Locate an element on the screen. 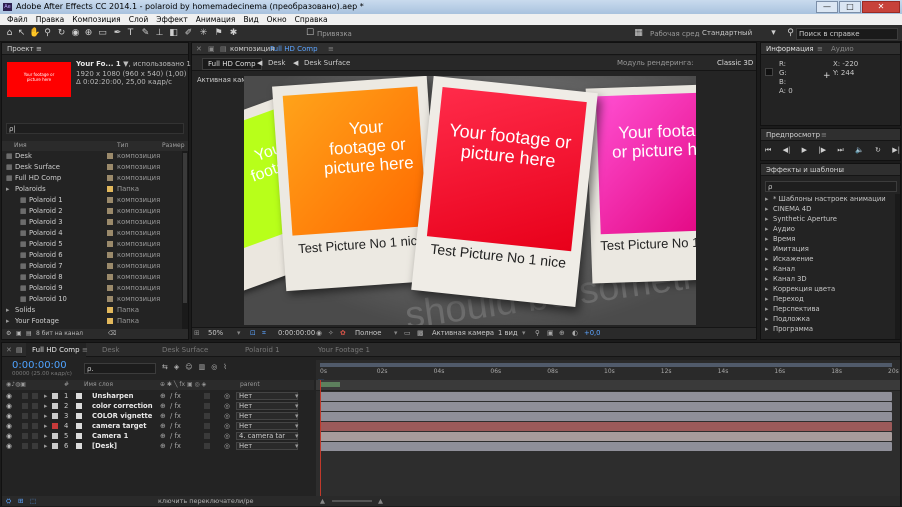  pan-behind-tool-icon: ⊕ is located at coordinates (88, 33).